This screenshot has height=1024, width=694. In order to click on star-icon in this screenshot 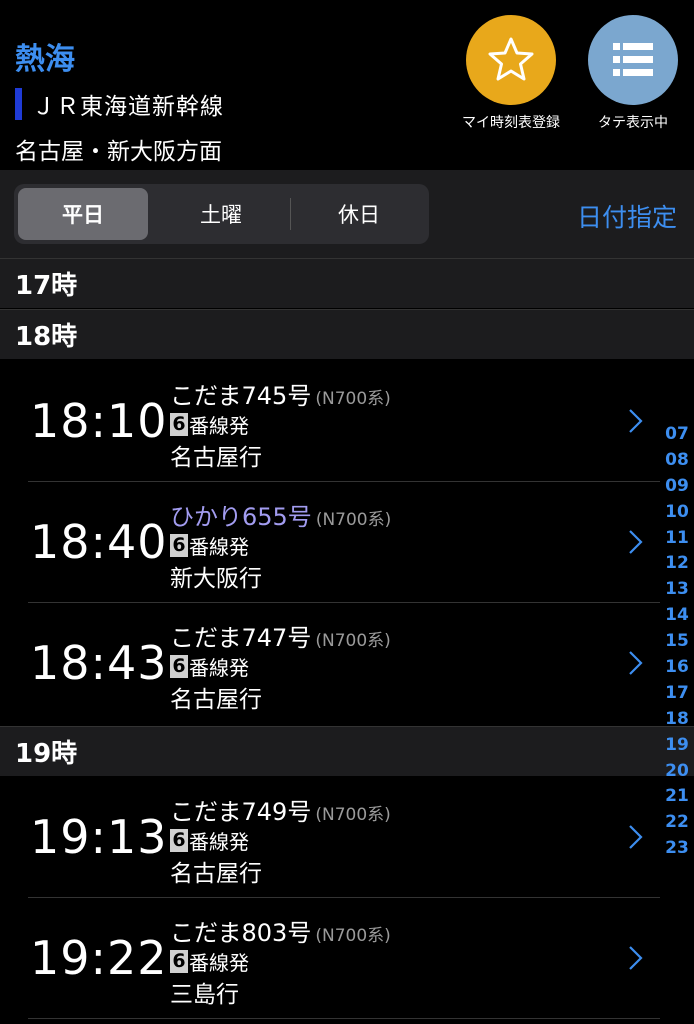, I will do `click(511, 60)`.